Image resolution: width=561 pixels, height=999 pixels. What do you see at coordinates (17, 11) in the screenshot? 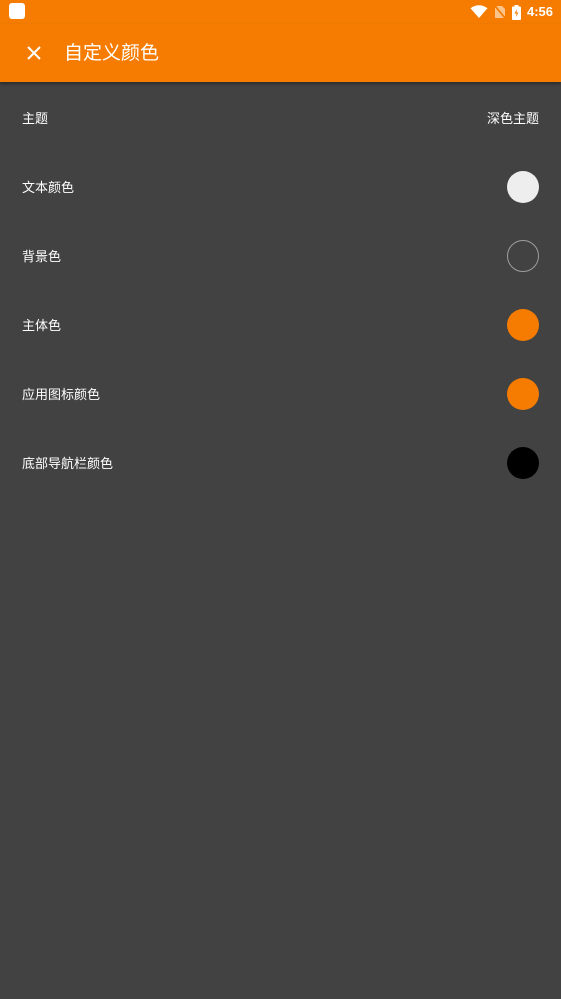
I see `app-notification-icon` at bounding box center [17, 11].